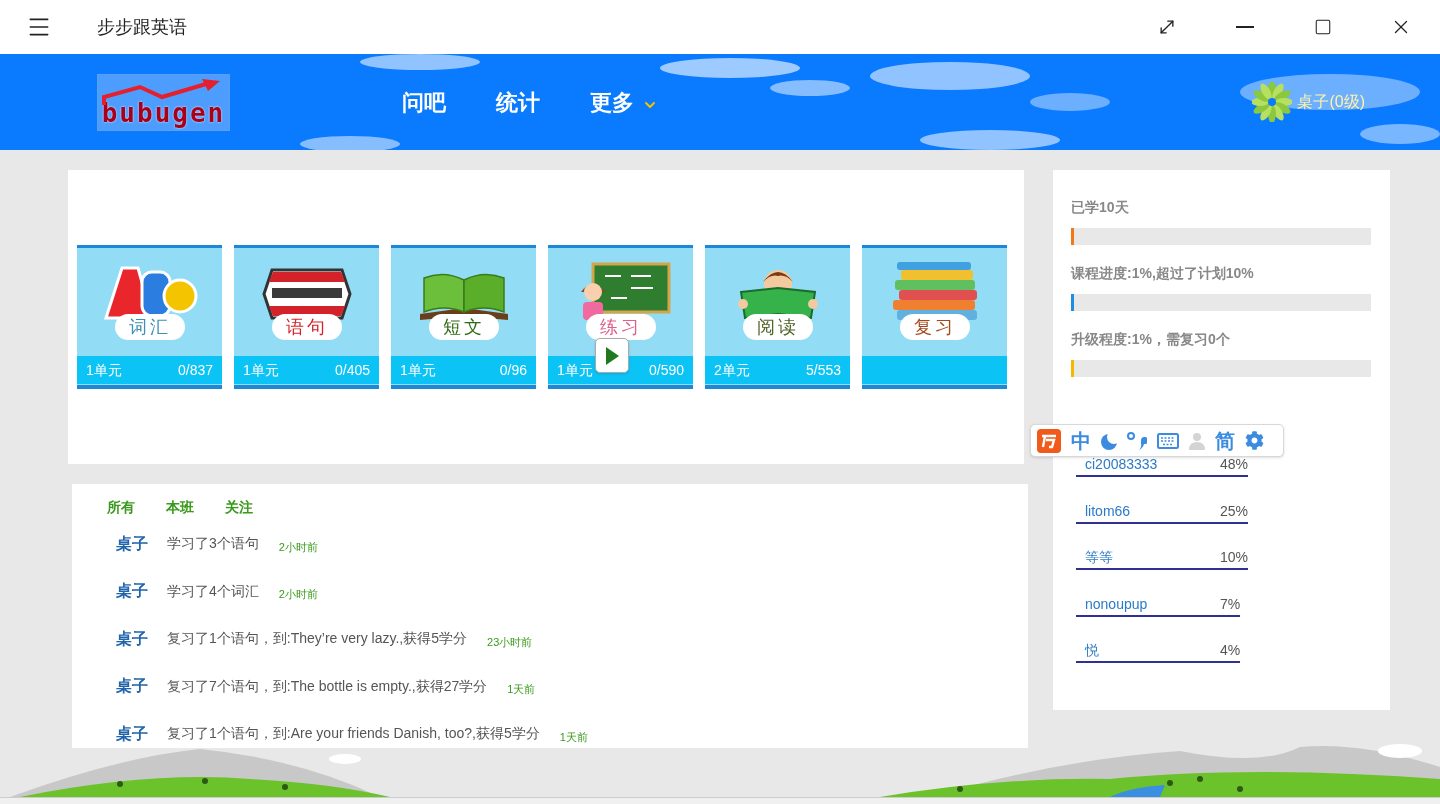  What do you see at coordinates (213, 544) in the screenshot?
I see `activity-text: 学习了3个语句` at bounding box center [213, 544].